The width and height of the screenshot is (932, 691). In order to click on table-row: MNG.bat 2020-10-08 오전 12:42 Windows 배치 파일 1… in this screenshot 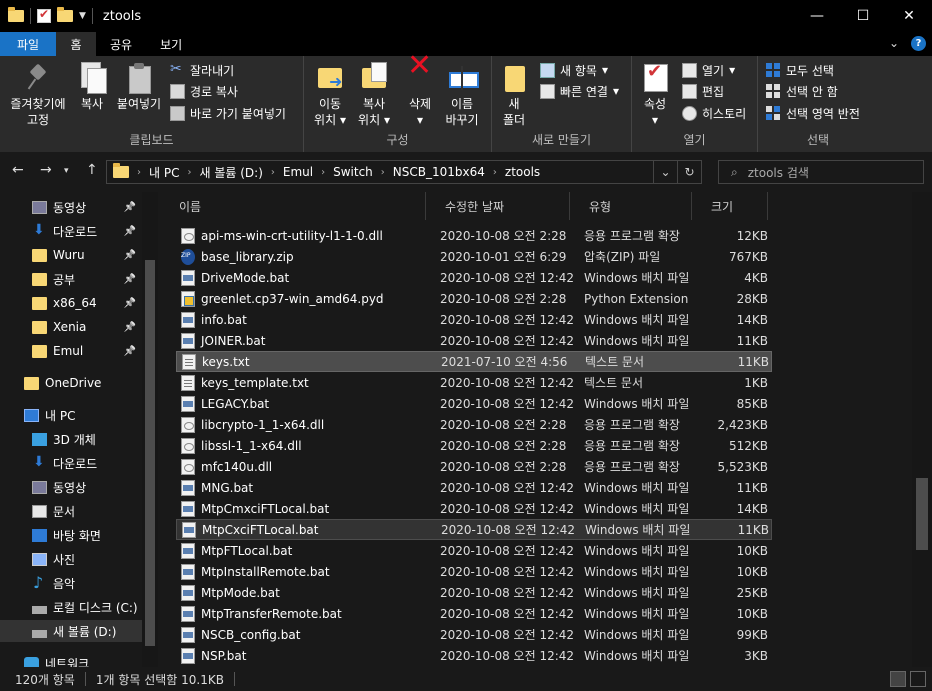, I will do `click(474, 487)`.